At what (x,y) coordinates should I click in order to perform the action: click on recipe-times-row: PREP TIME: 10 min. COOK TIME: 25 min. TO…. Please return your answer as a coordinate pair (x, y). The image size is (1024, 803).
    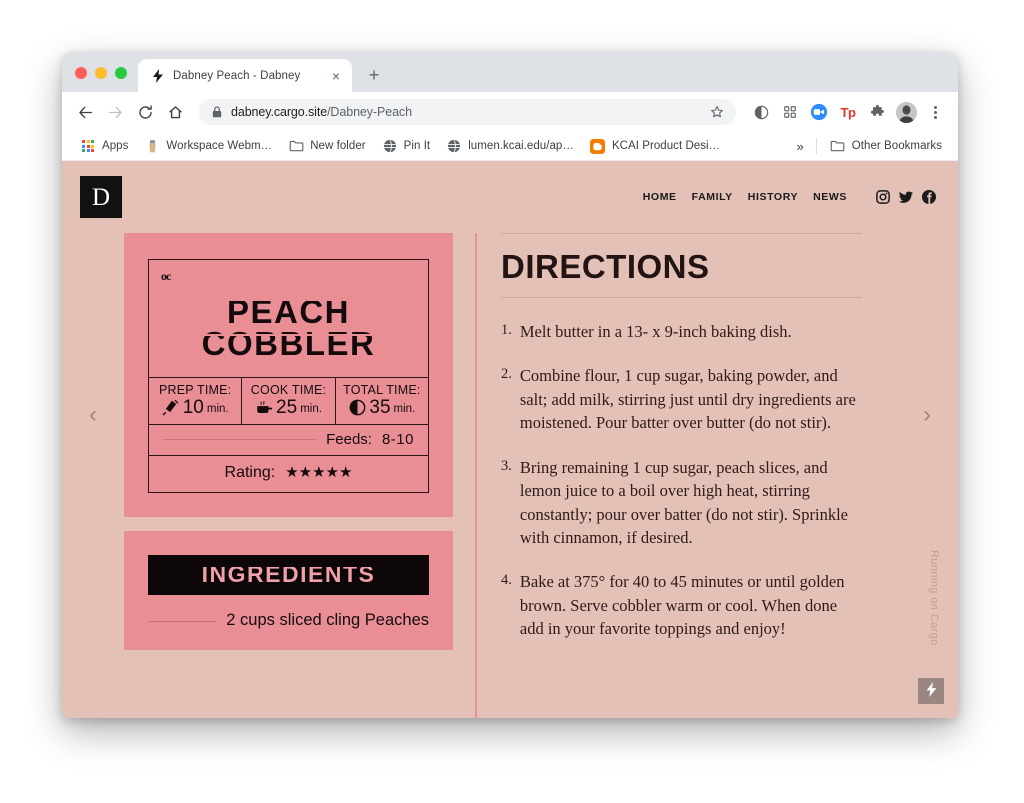
    Looking at the image, I should click on (288, 401).